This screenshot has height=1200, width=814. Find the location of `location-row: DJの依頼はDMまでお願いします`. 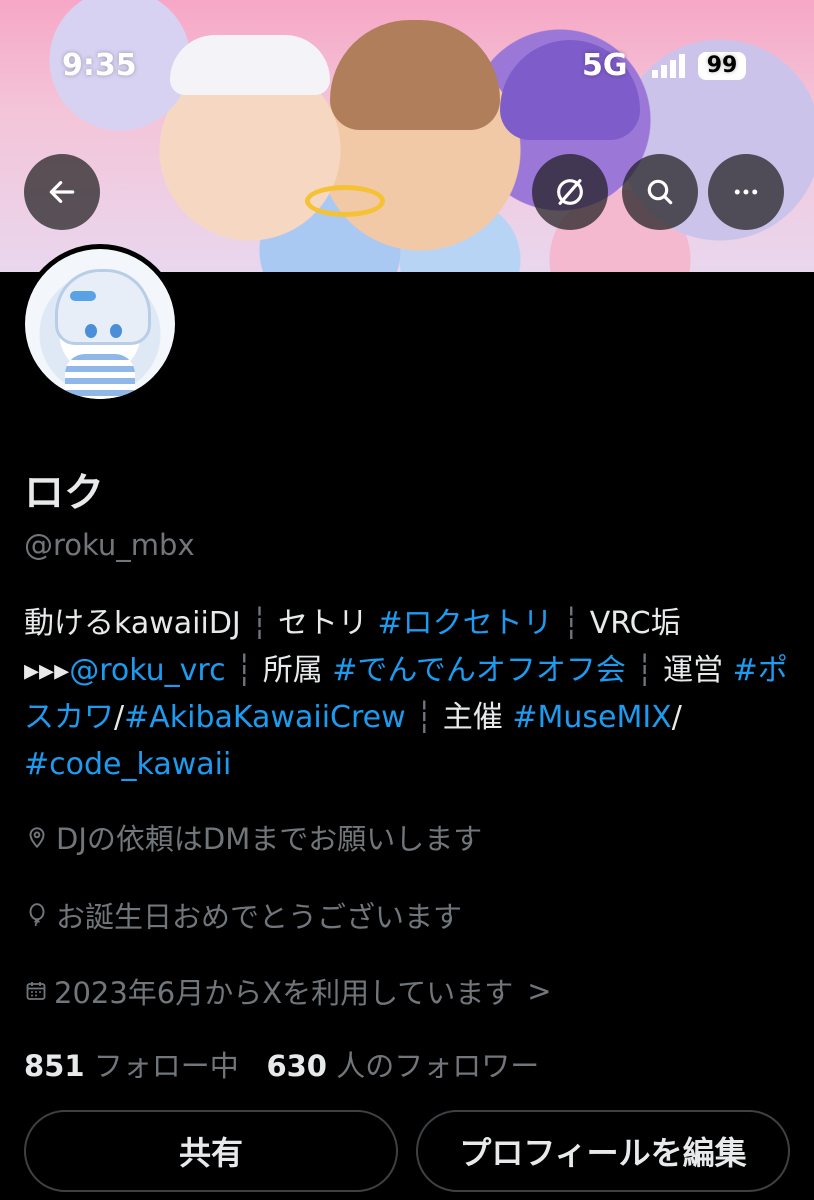

location-row: DJの依頼はDMまでお願いします is located at coordinates (253, 837).